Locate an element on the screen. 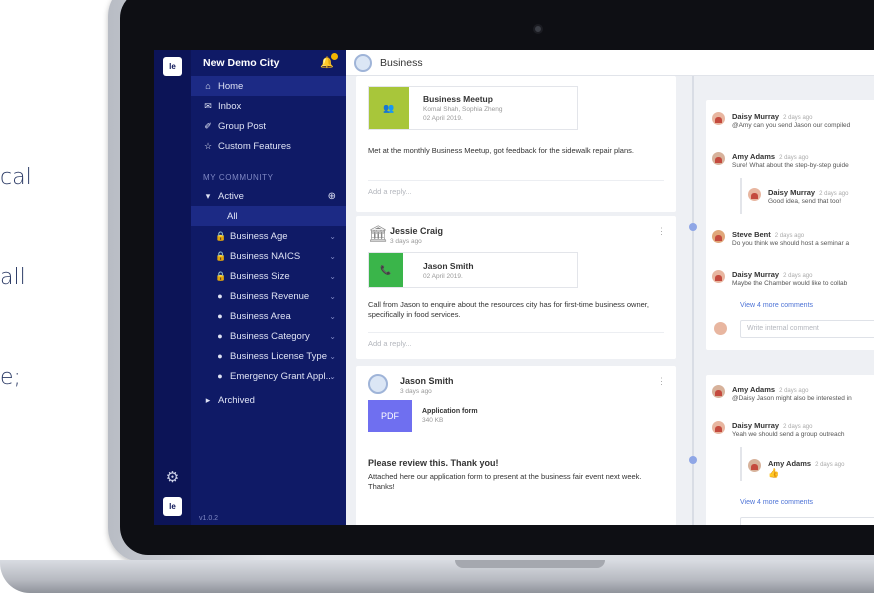 The height and width of the screenshot is (593, 874). group-label: Business Revenue is located at coordinates (270, 296).